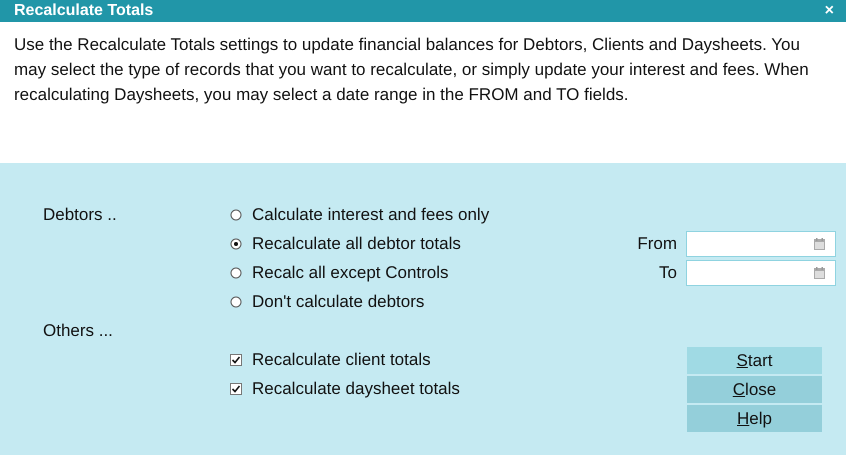 This screenshot has height=455, width=846. What do you see at coordinates (356, 244) in the screenshot?
I see `radio-label: Recalculate all debtor totals` at bounding box center [356, 244].